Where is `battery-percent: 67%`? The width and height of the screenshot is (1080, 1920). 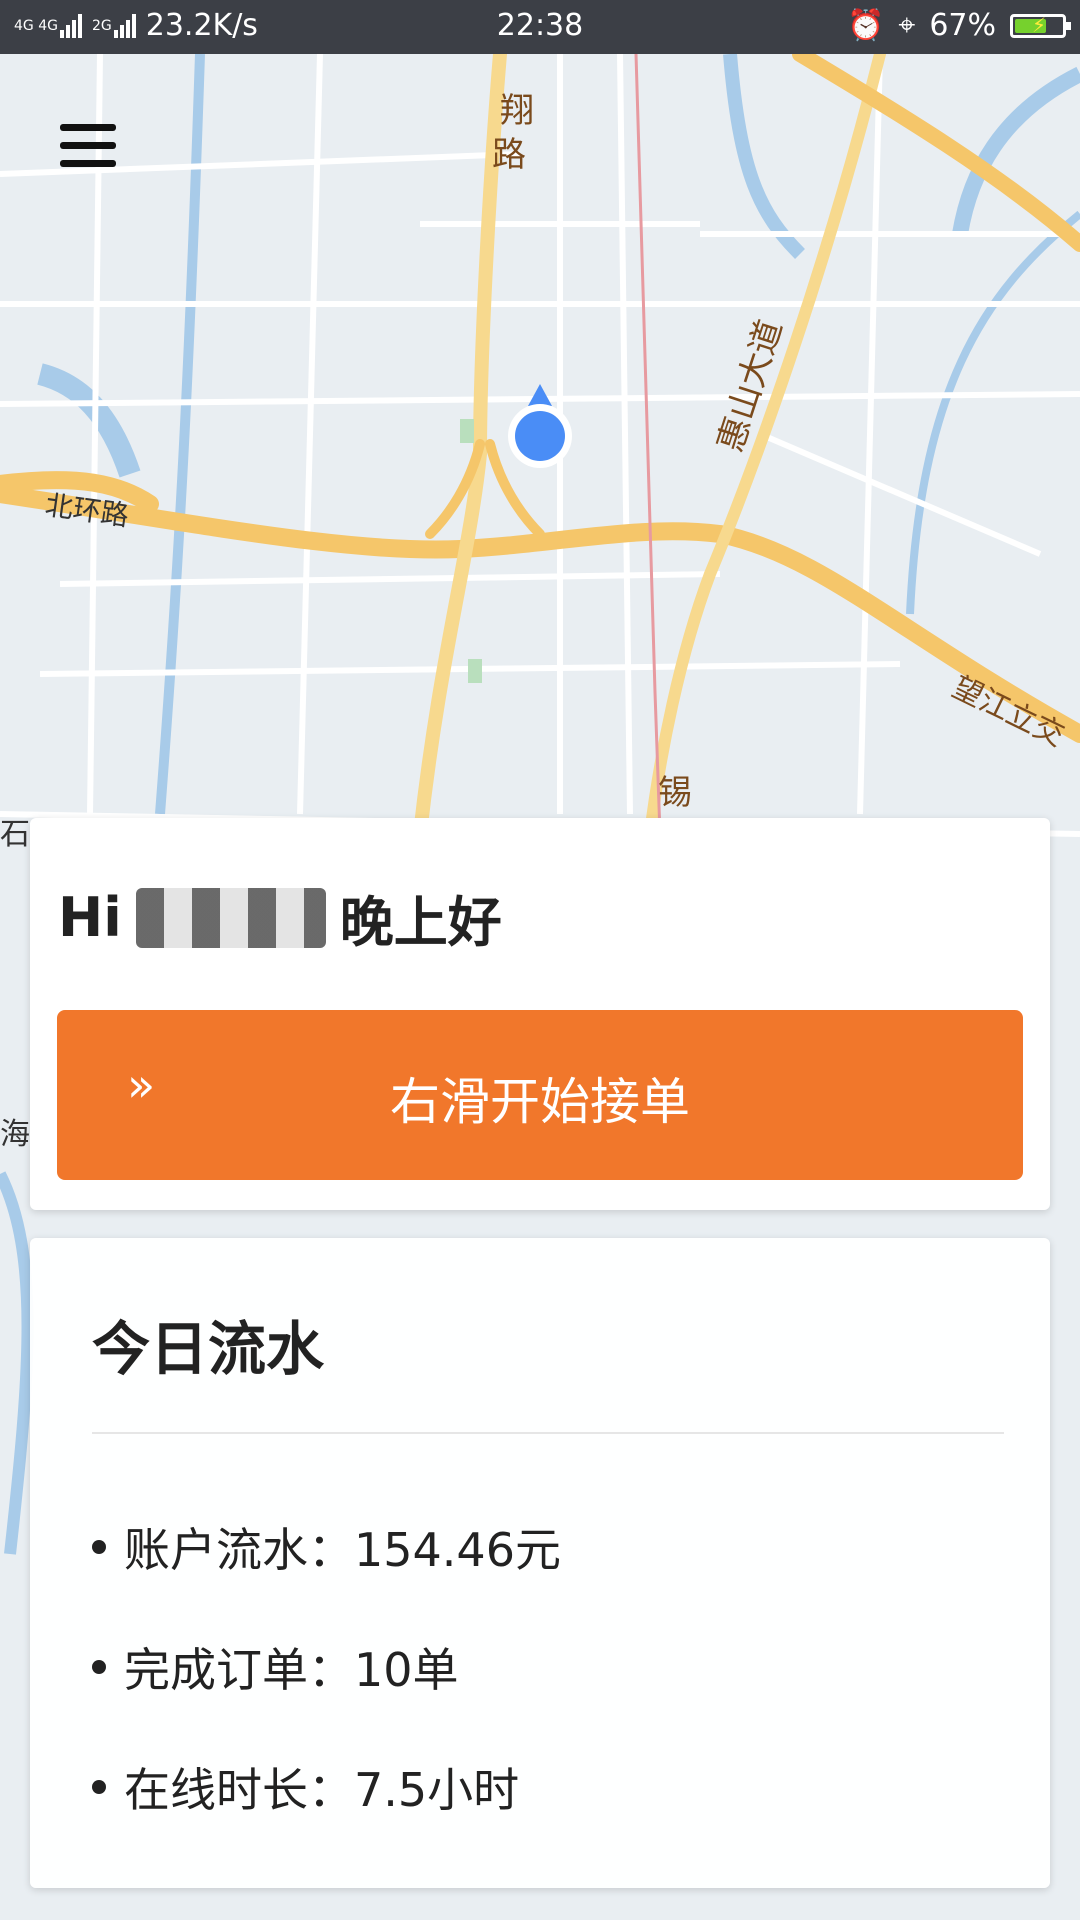 battery-percent: 67% is located at coordinates (962, 25).